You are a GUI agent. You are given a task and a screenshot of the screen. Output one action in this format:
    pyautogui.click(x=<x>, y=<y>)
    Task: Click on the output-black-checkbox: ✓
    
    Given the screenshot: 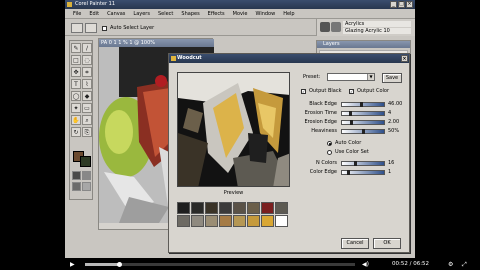 What is the action you would take?
    pyautogui.click(x=303, y=91)
    